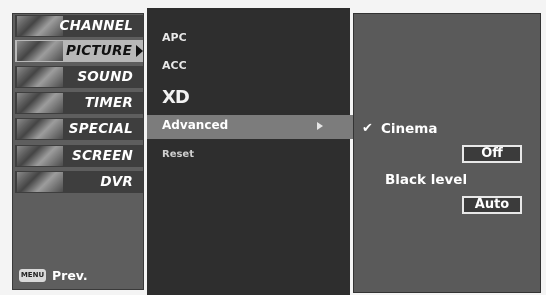  What do you see at coordinates (40, 51) in the screenshot?
I see `picture-thumb-icon` at bounding box center [40, 51].